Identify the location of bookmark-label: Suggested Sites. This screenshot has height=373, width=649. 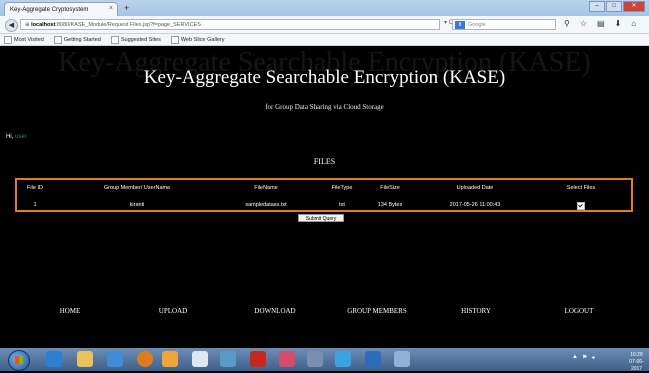
(140, 39).